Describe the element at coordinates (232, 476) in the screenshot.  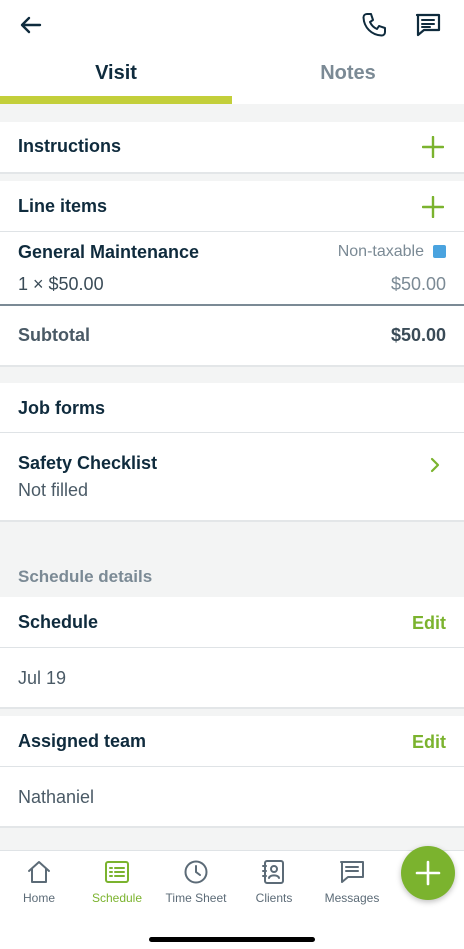
I see `safety-checklist-row: Safety Checklist Not filled` at that location.